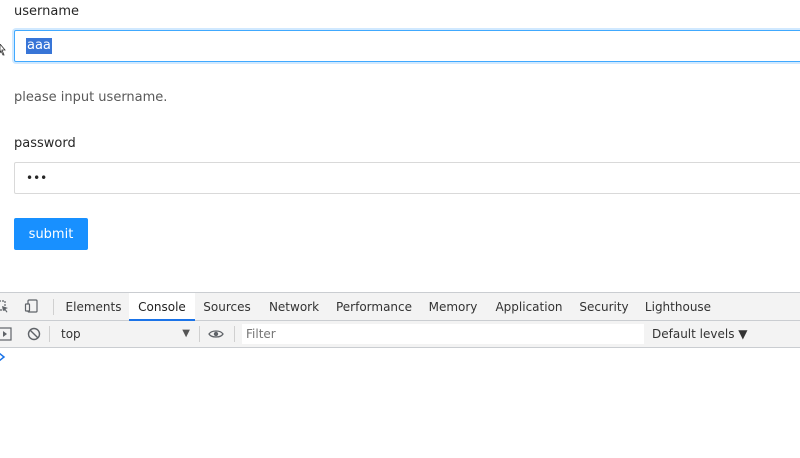 This screenshot has height=458, width=800. What do you see at coordinates (37, 178) in the screenshot?
I see `password-masked-value: •••` at bounding box center [37, 178].